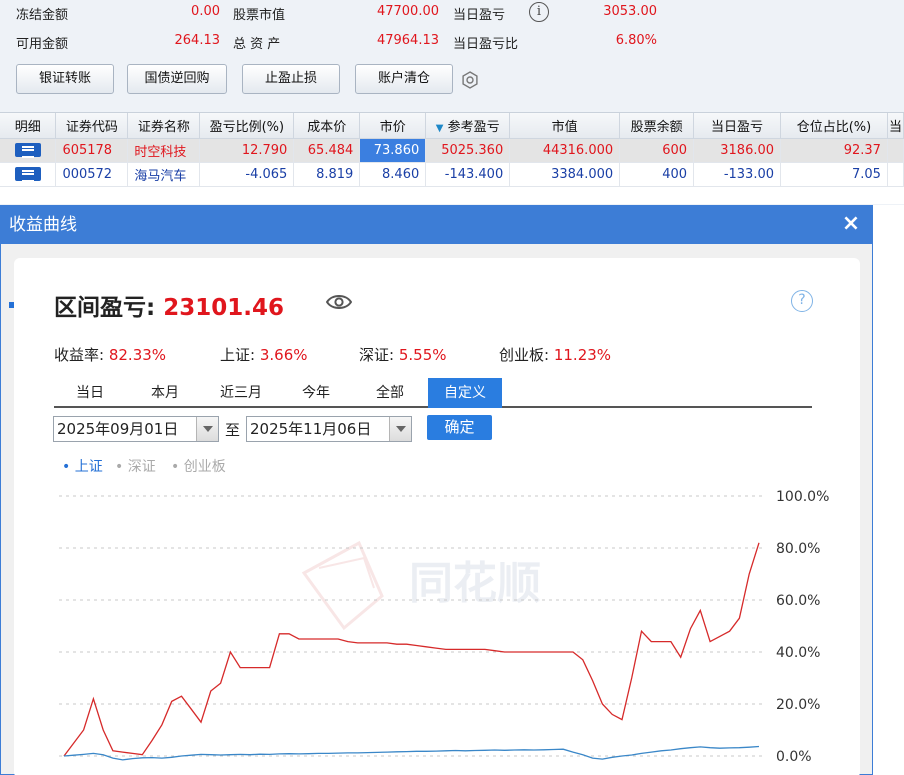 The width and height of the screenshot is (904, 775). What do you see at coordinates (798, 705) in the screenshot?
I see `y-tick-label: 20.0%` at bounding box center [798, 705].